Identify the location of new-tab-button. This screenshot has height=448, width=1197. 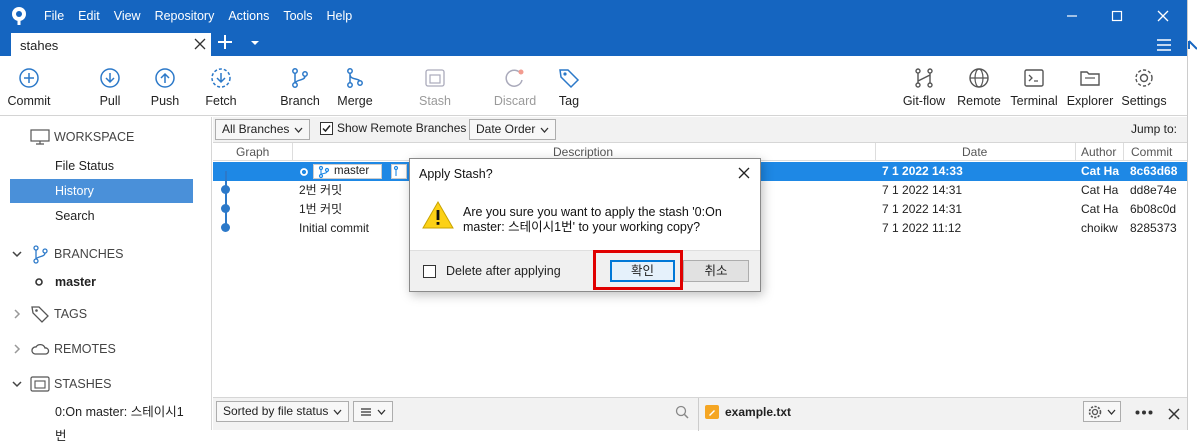
(225, 44).